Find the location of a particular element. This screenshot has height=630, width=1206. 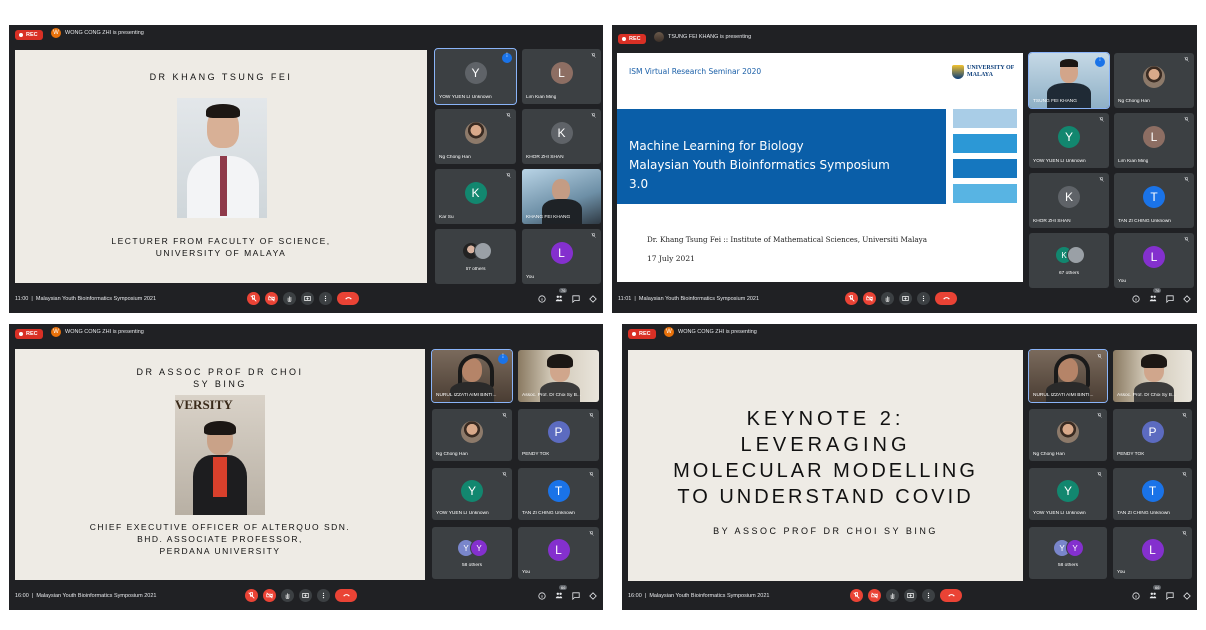

slide-title-3: 3.0 is located at coordinates (639, 184).